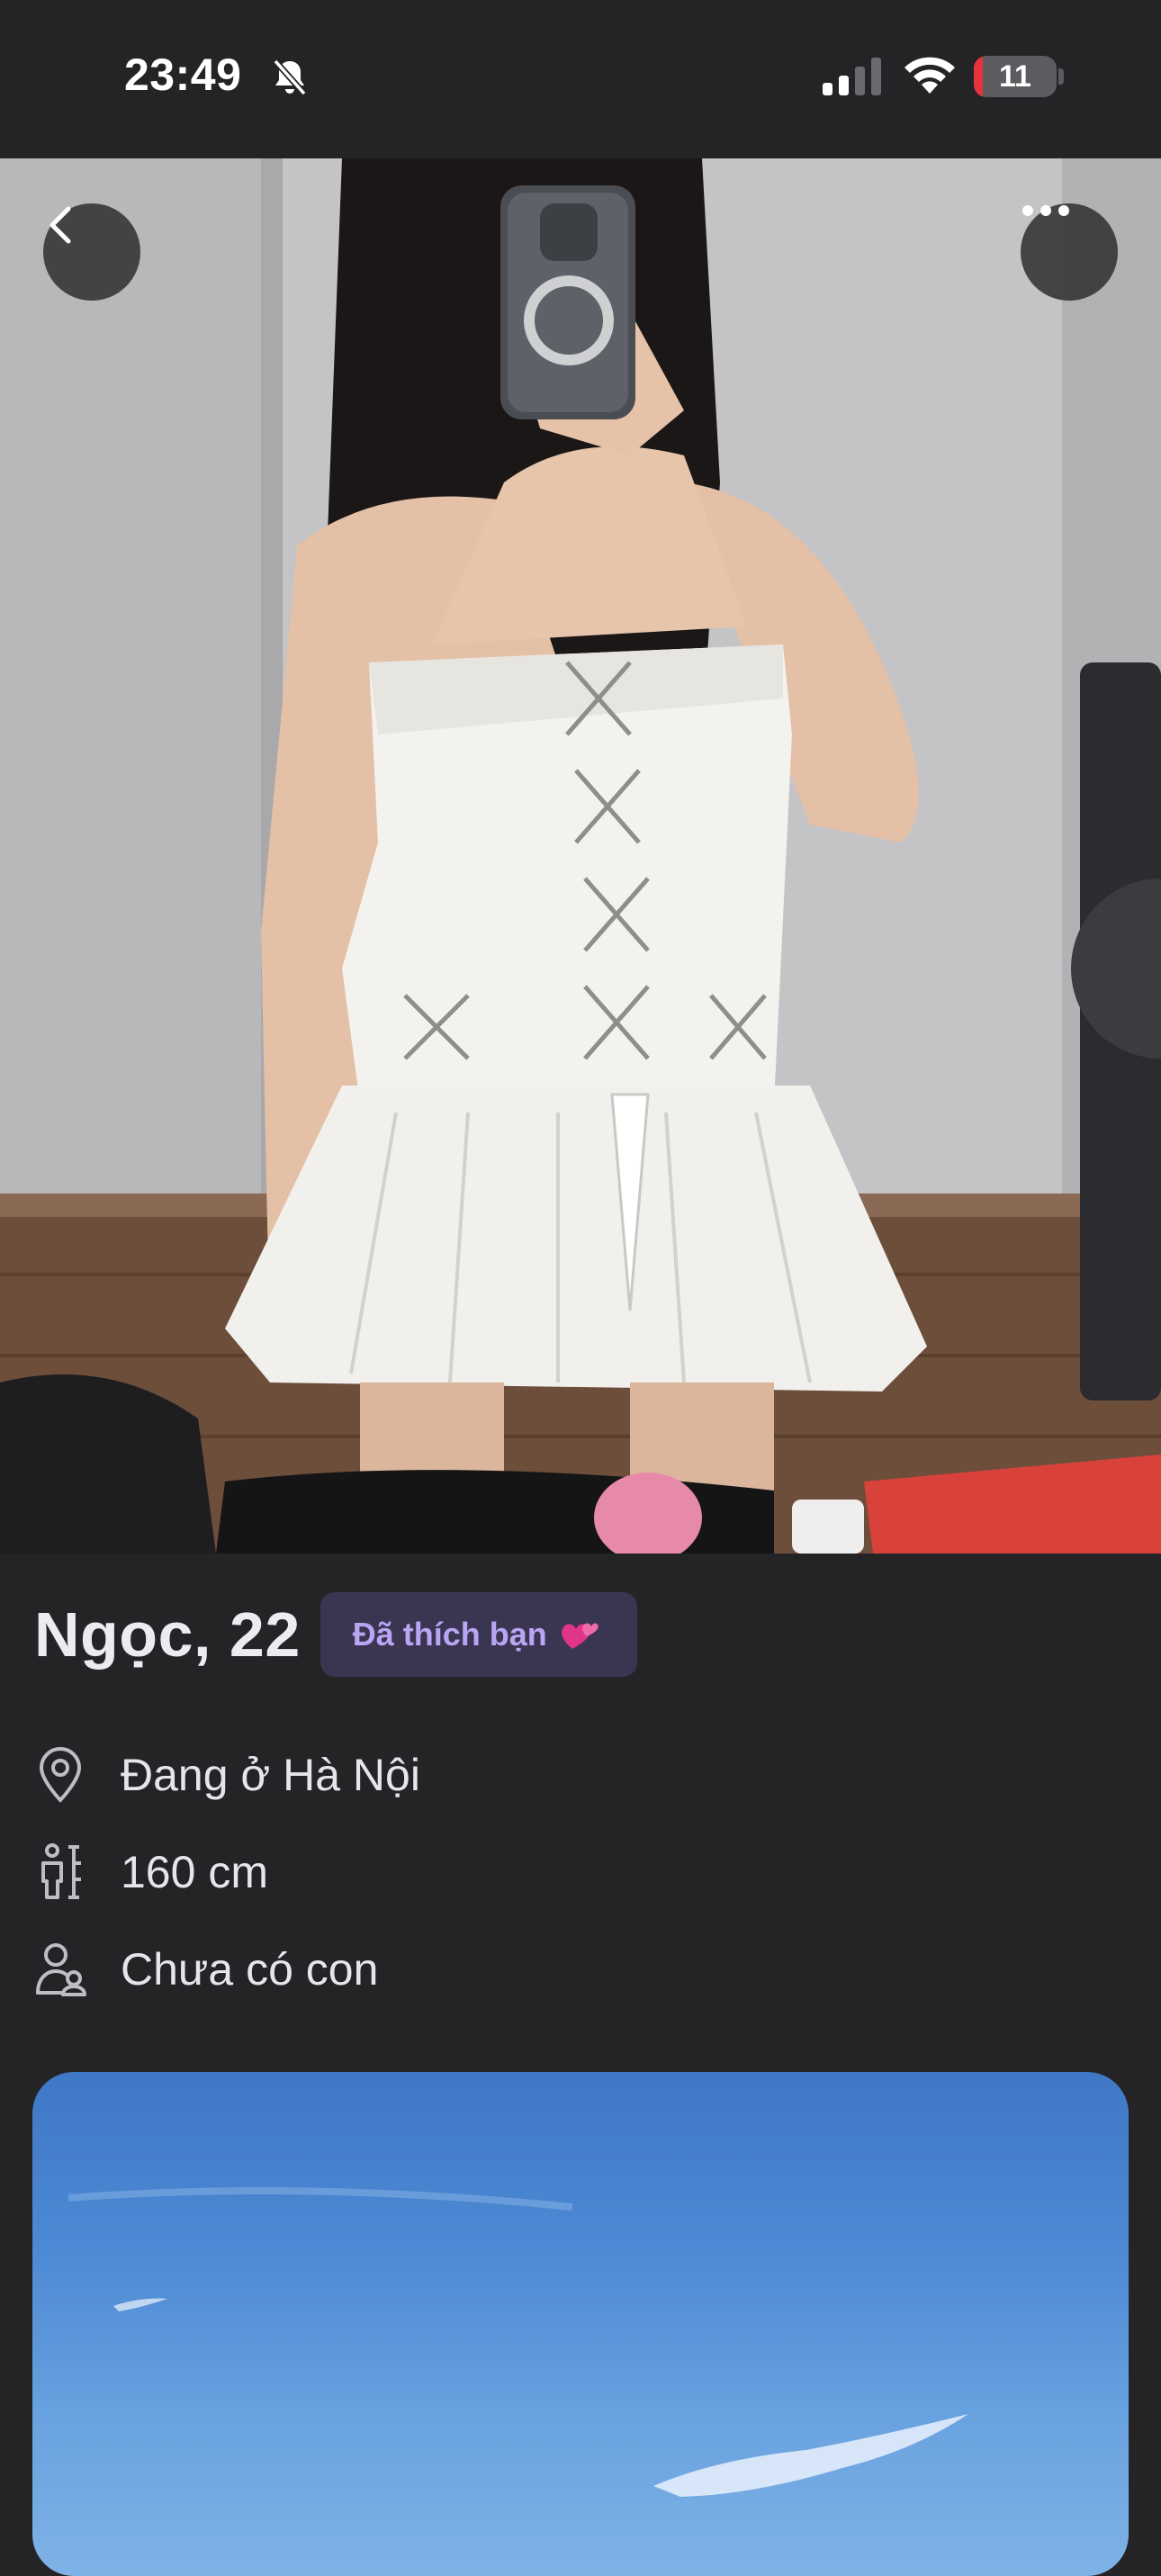 This screenshot has height=2576, width=1161. I want to click on battery-icon: 11, so click(1016, 76).